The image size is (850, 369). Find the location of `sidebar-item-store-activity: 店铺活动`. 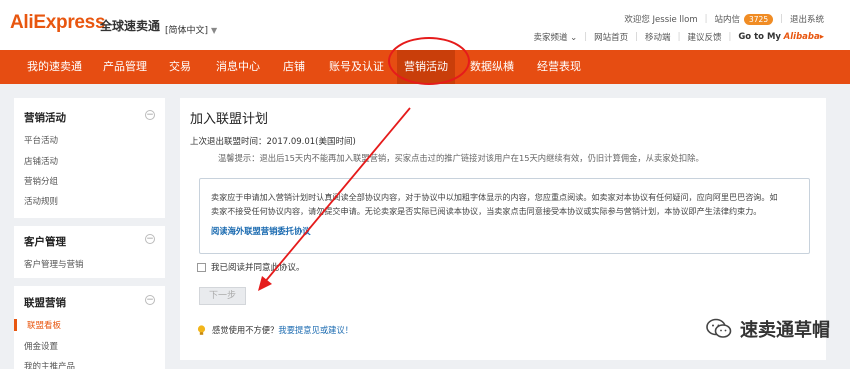

sidebar-item-store-activity: 店铺活动 is located at coordinates (41, 161).